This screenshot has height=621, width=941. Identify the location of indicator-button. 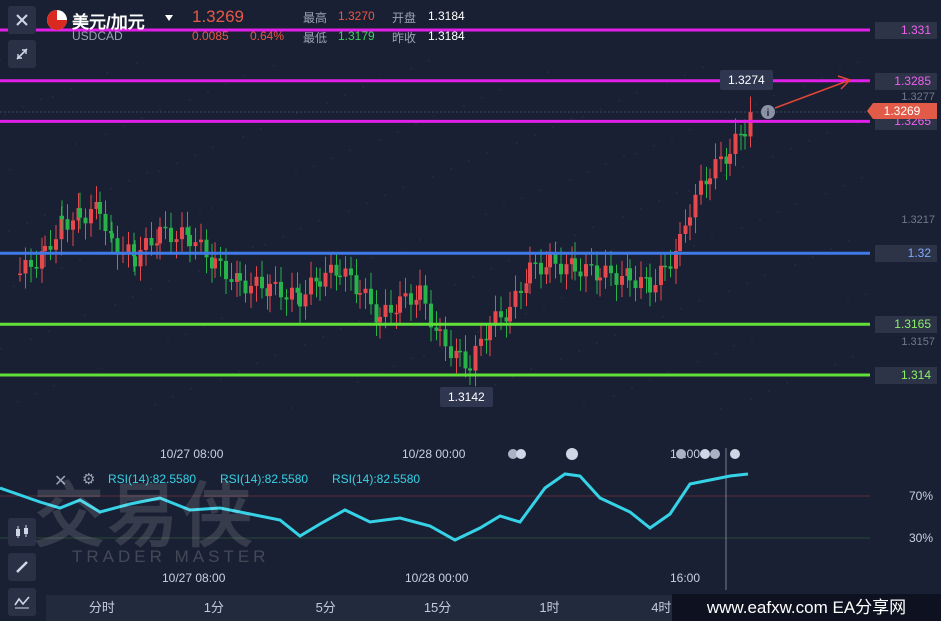
(22, 532).